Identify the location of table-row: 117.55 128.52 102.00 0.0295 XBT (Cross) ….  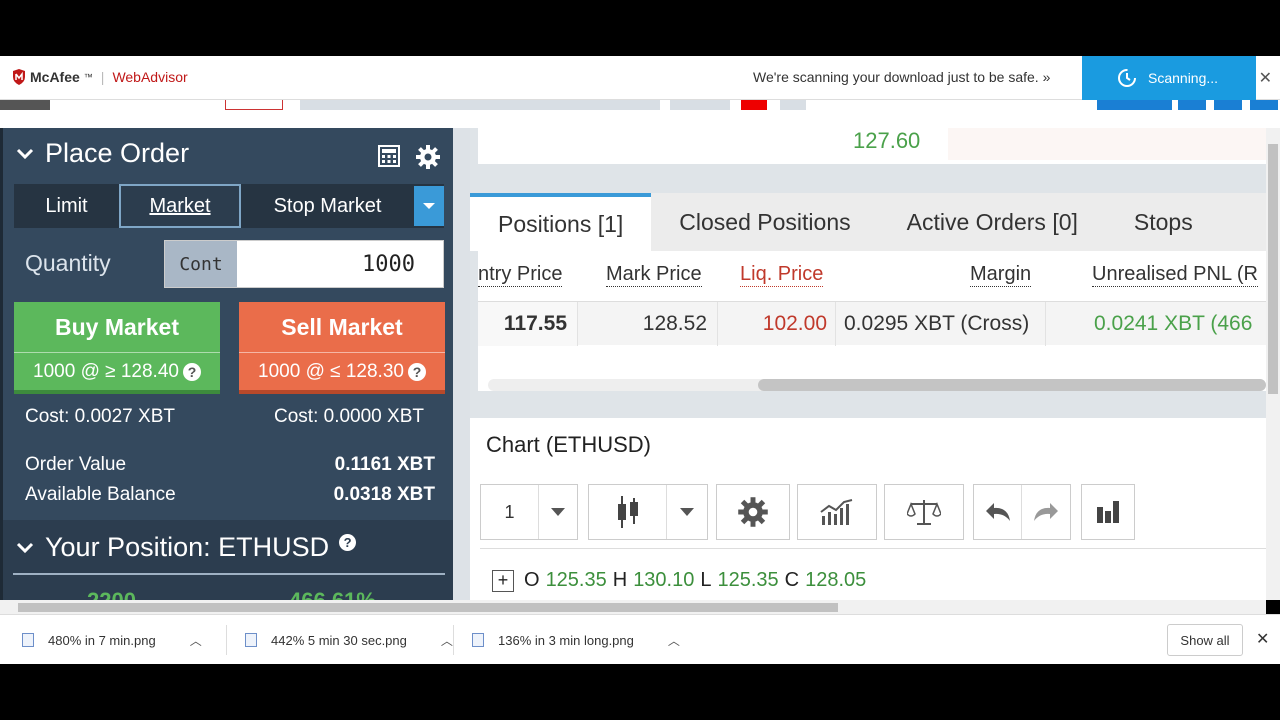
(872, 323).